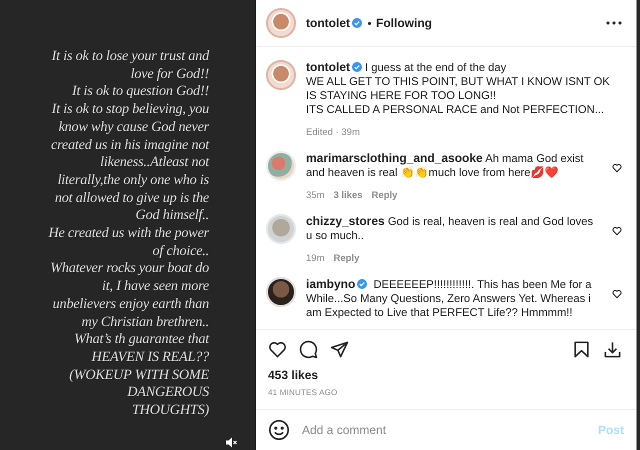  What do you see at coordinates (394, 158) in the screenshot?
I see `username-link: marimarsclothing_and_asooke` at bounding box center [394, 158].